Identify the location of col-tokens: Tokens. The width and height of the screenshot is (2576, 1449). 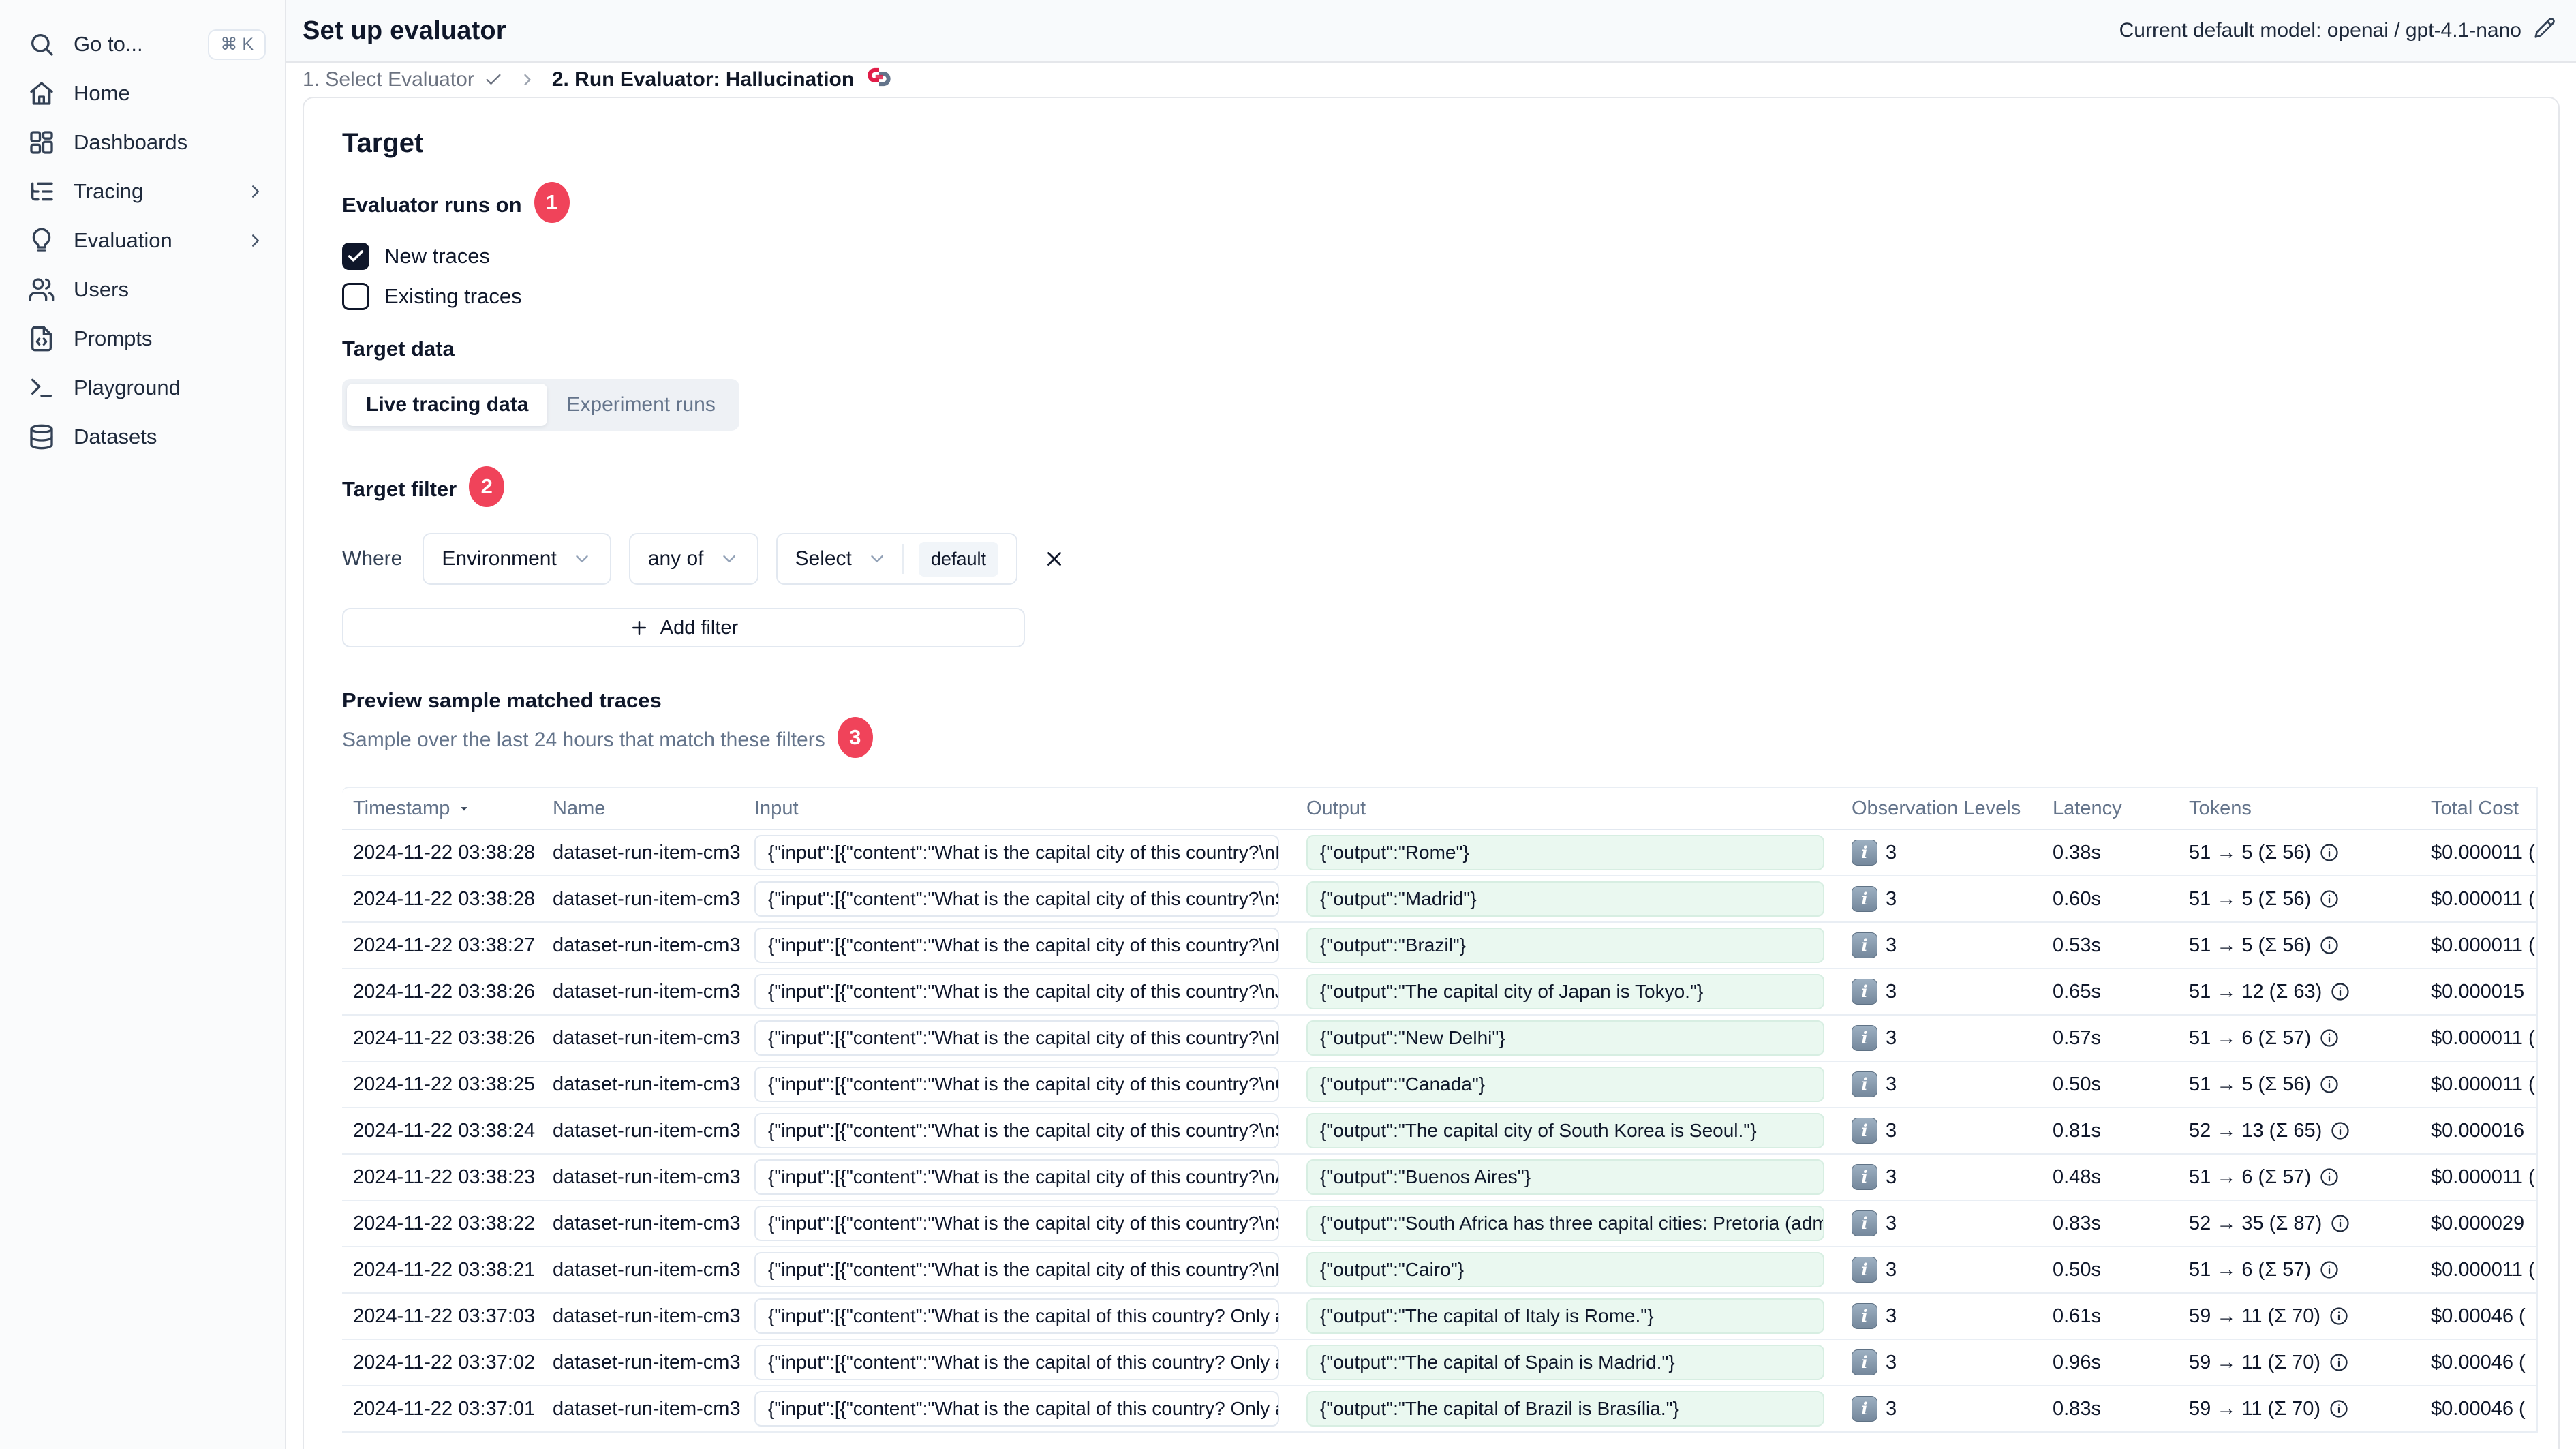
(2300, 809).